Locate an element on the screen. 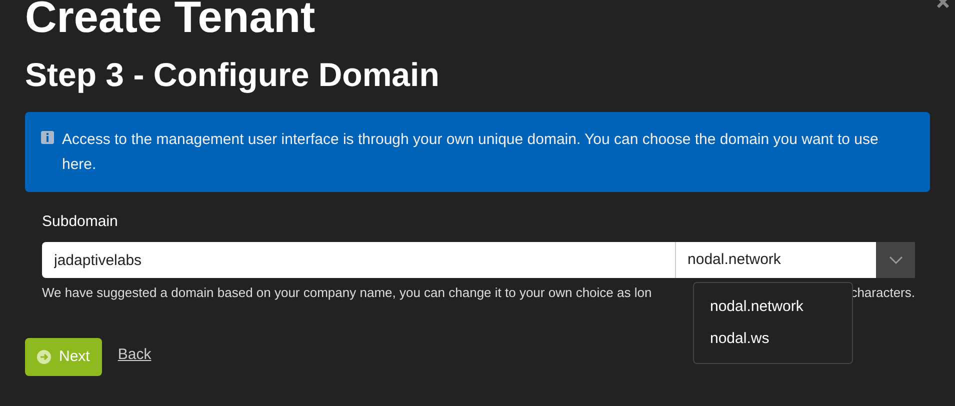  menu-item: nodal.network is located at coordinates (773, 307).